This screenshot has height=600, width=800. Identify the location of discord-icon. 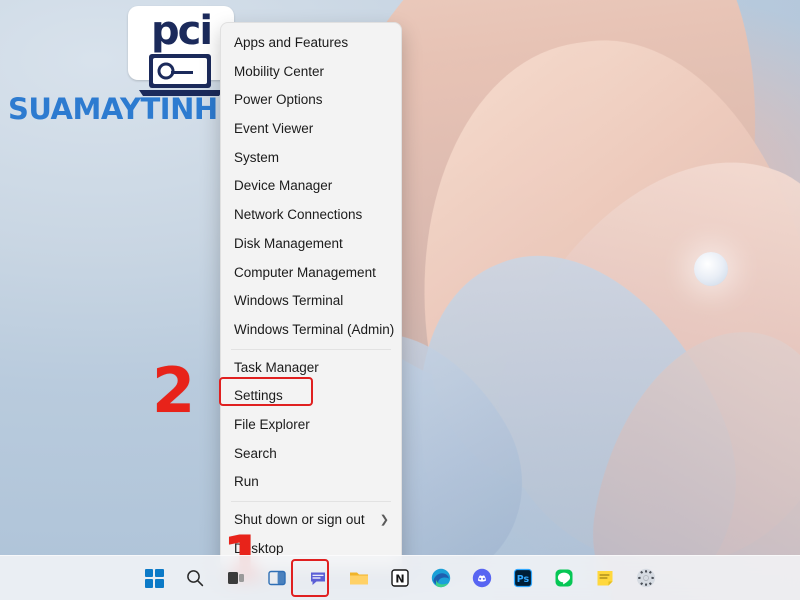
(482, 578).